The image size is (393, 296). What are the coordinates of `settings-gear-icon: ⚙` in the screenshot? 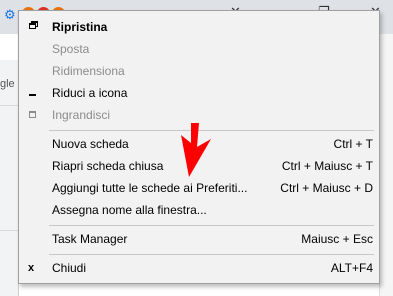 It's located at (10, 14).